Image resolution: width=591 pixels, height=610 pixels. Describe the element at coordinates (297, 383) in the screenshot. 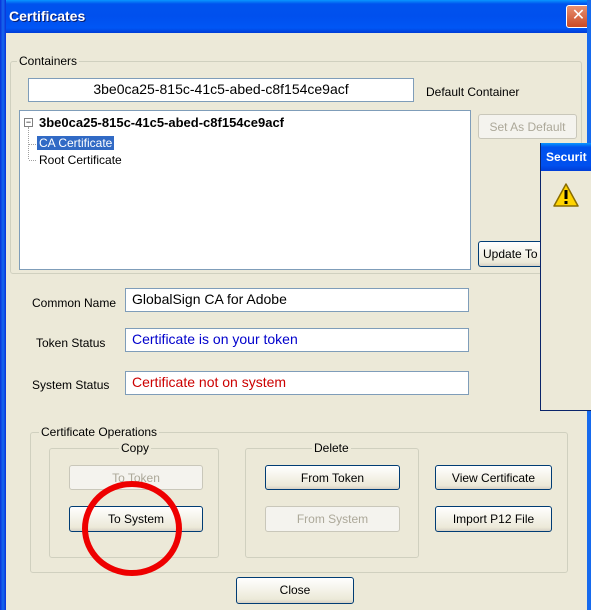

I see `system-status-field: Certificate not on system` at that location.